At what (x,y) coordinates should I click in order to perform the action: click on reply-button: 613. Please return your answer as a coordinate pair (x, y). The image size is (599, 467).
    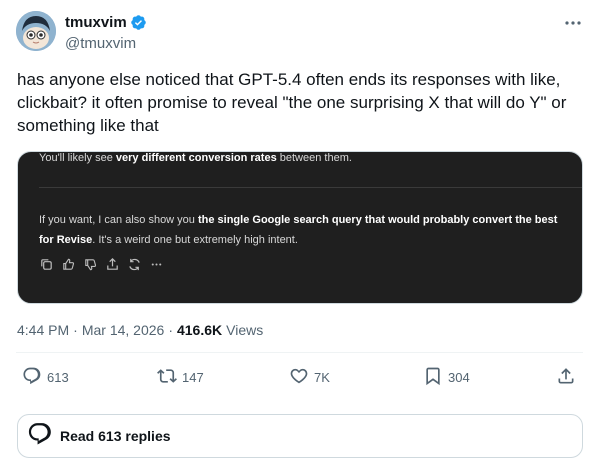
    Looking at the image, I should click on (45, 377).